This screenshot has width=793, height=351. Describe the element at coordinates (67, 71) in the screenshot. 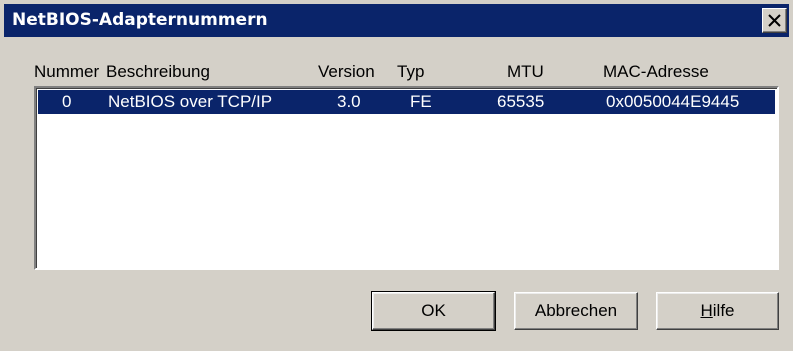

I see `header-nummer: Nummer` at that location.